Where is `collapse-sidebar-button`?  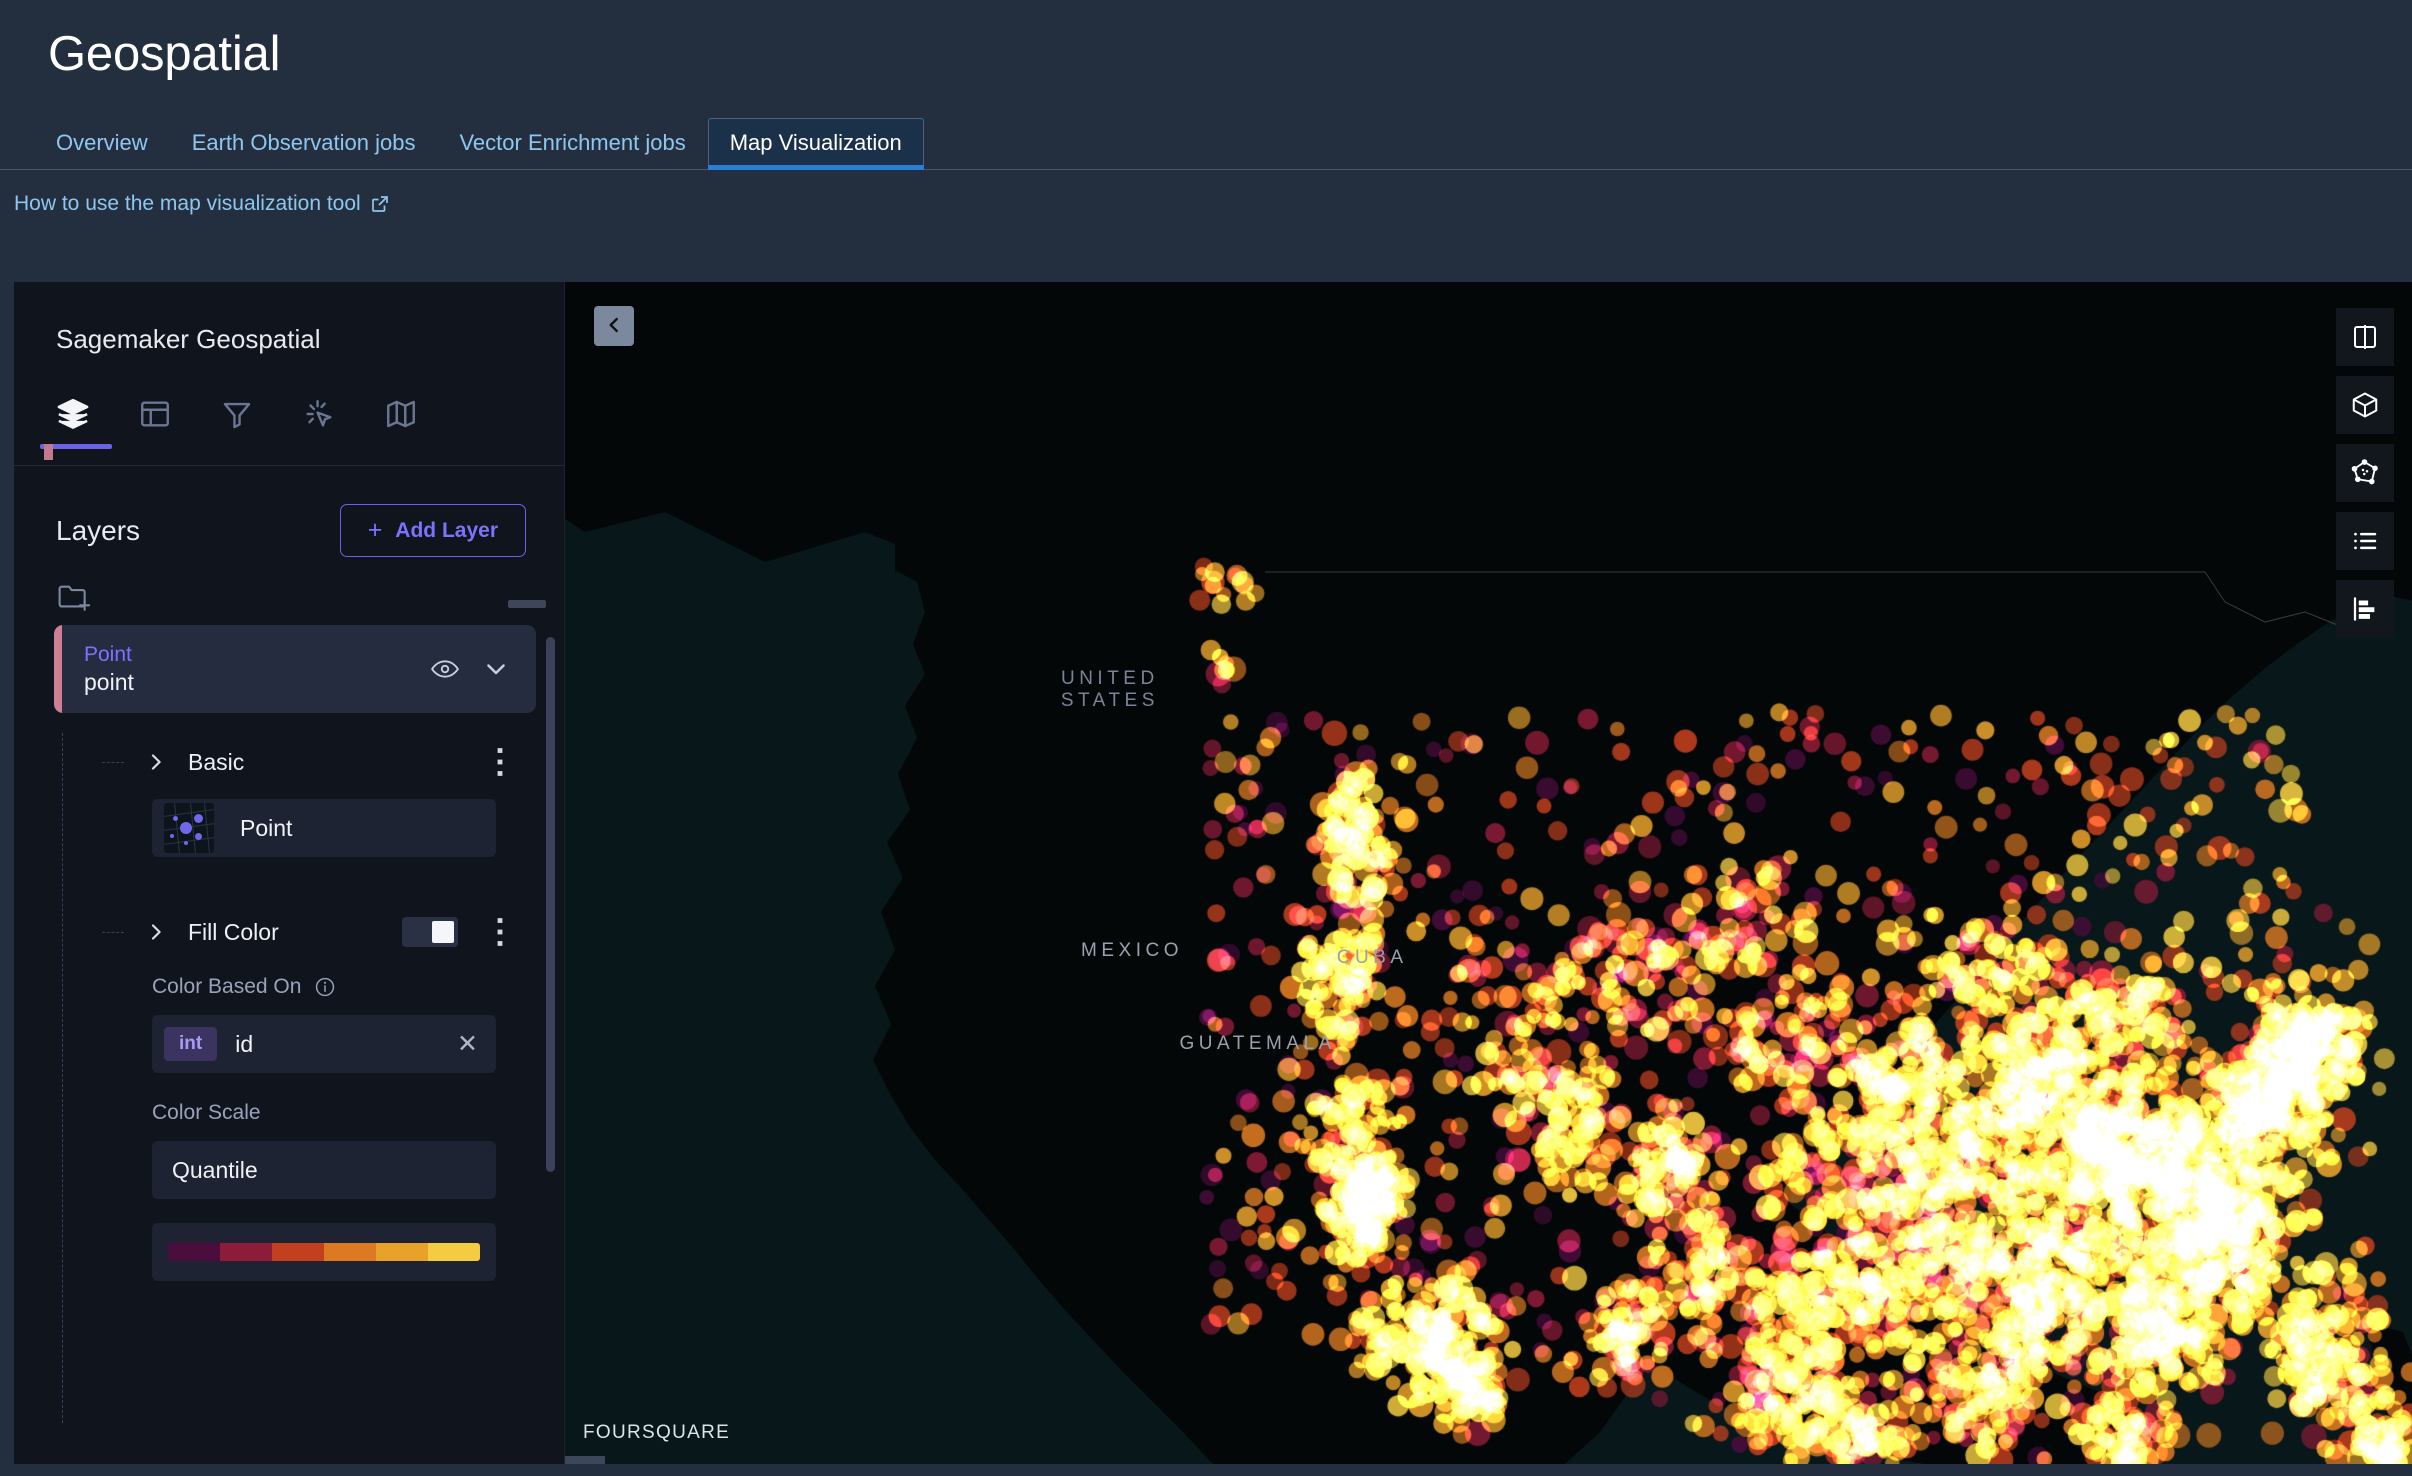
collapse-sidebar-button is located at coordinates (614, 326).